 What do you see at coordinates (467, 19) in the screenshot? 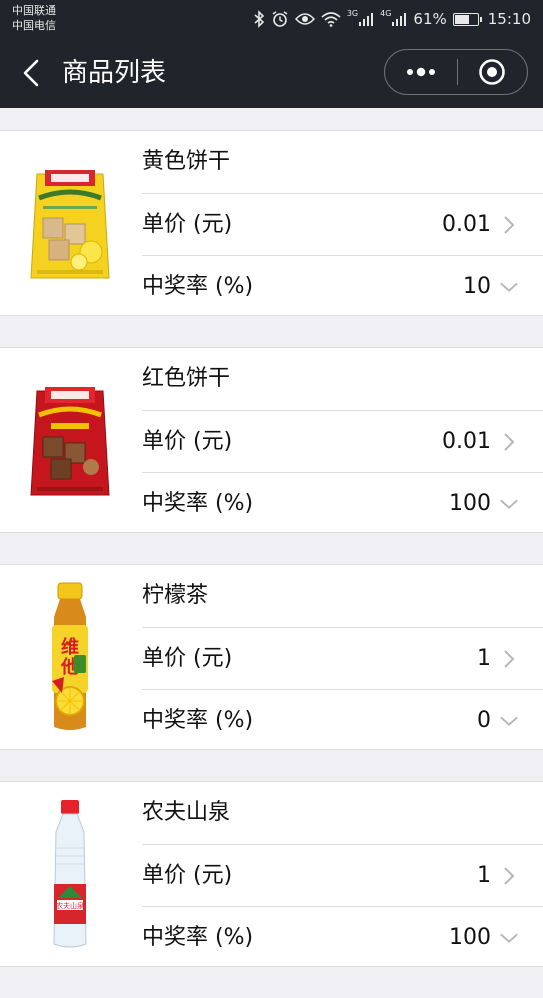
I see `battery-icon` at bounding box center [467, 19].